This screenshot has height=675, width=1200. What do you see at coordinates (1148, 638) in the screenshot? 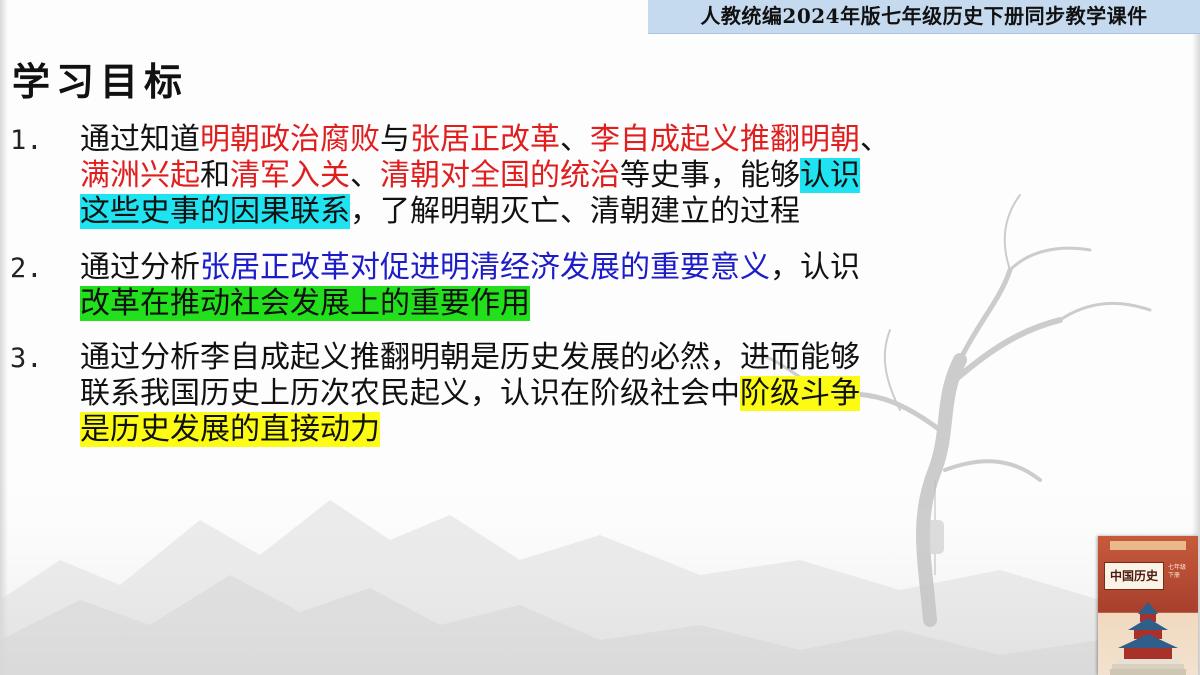
I see `temple-of-heaven-icon` at bounding box center [1148, 638].